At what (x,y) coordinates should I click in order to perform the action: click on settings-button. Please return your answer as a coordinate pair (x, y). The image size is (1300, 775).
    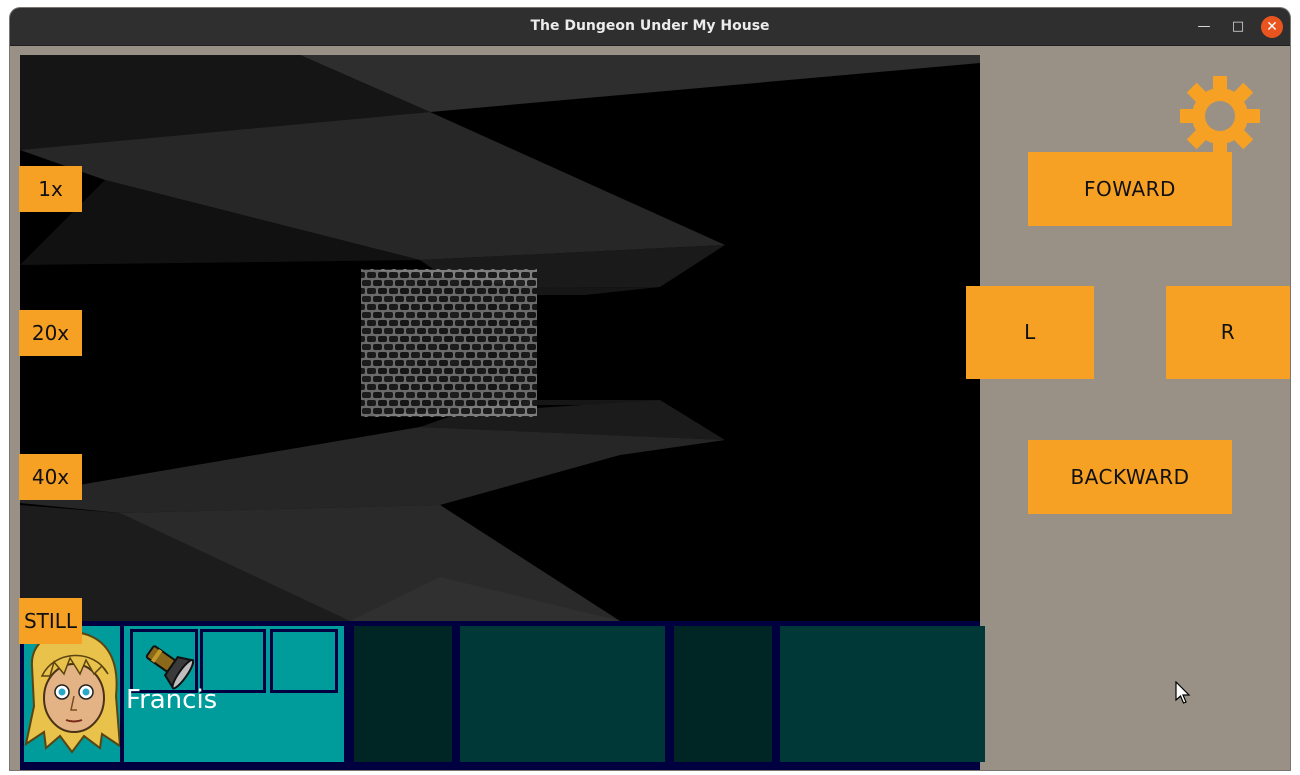
    Looking at the image, I should click on (1220, 116).